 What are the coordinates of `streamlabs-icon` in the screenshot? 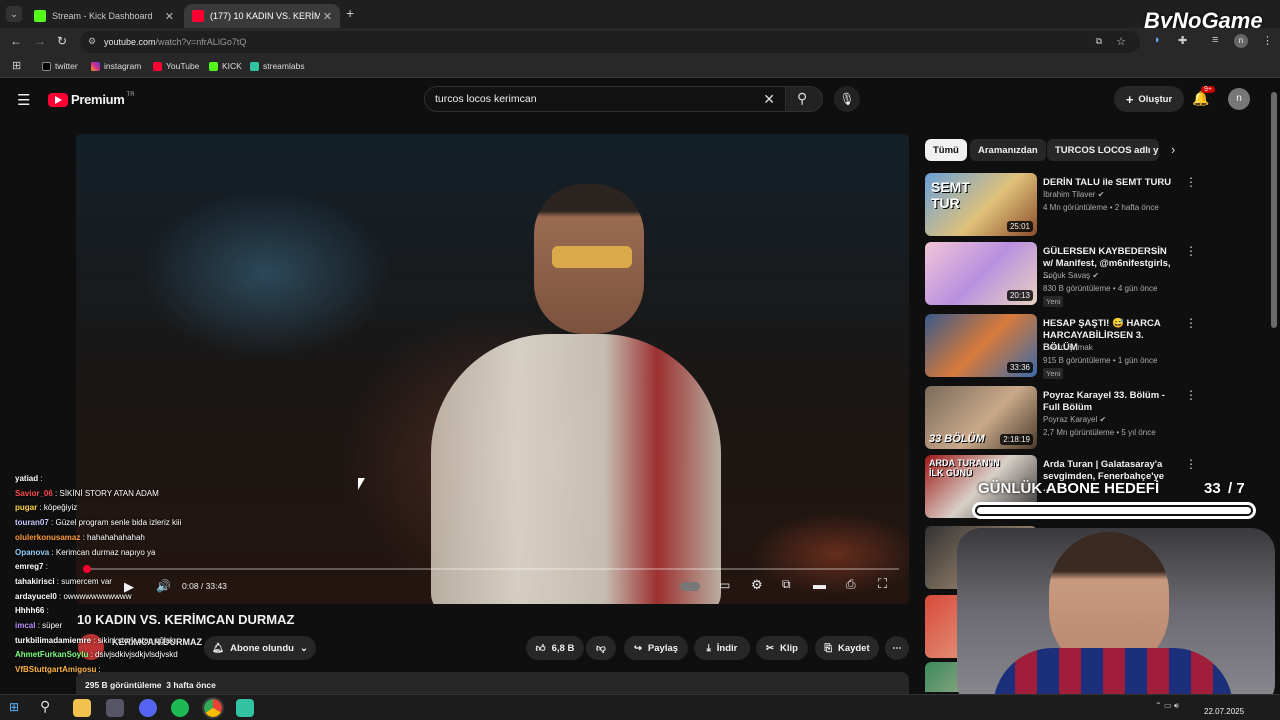 It's located at (245, 708).